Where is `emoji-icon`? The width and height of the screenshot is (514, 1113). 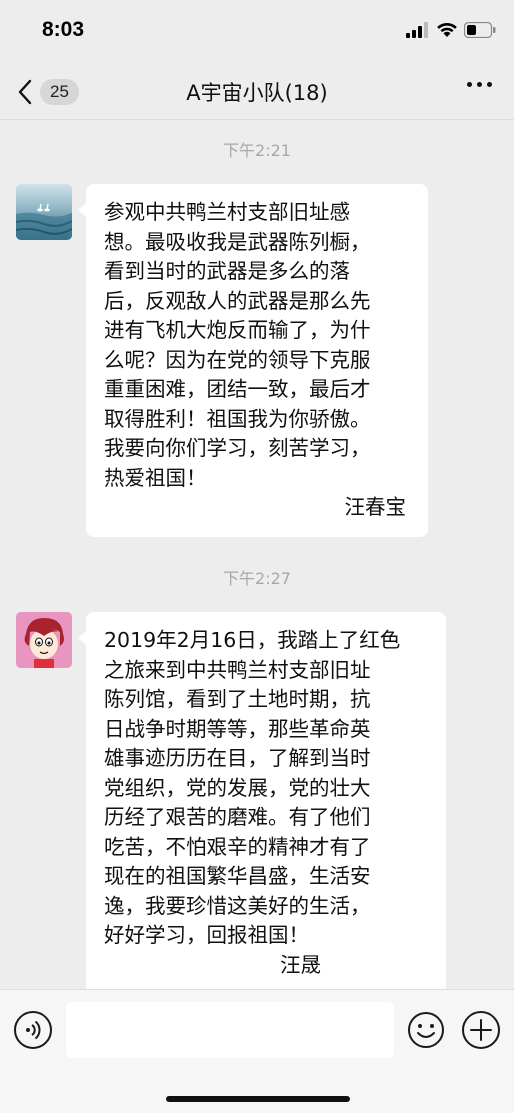 emoji-icon is located at coordinates (426, 1030).